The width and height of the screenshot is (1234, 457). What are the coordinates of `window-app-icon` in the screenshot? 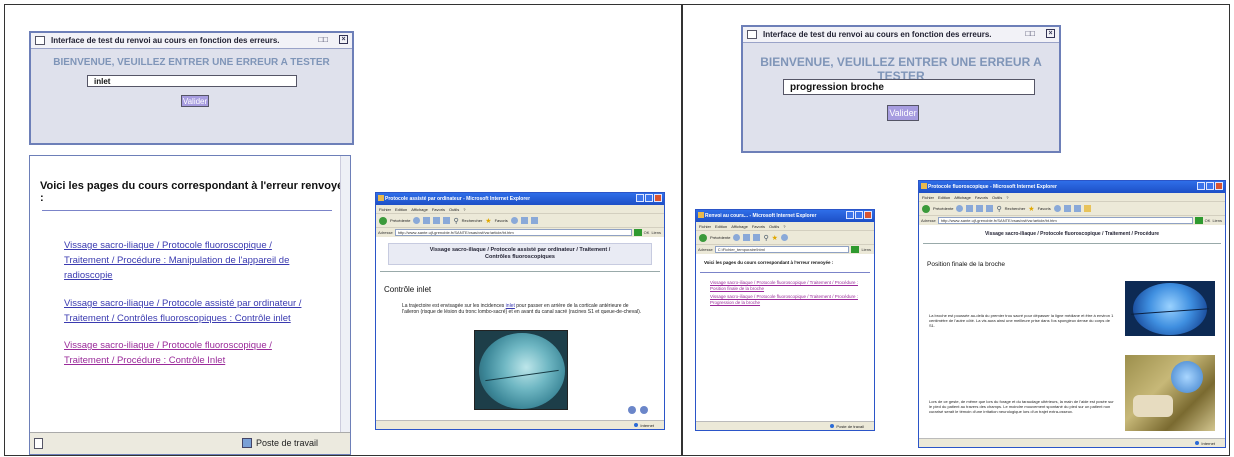 It's located at (752, 34).